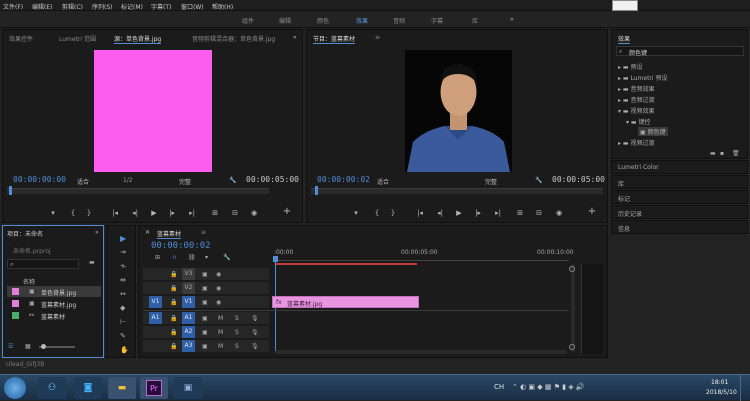 This screenshot has height=401, width=750. I want to click on mindmap-app-icon: ⚇, so click(52, 388).